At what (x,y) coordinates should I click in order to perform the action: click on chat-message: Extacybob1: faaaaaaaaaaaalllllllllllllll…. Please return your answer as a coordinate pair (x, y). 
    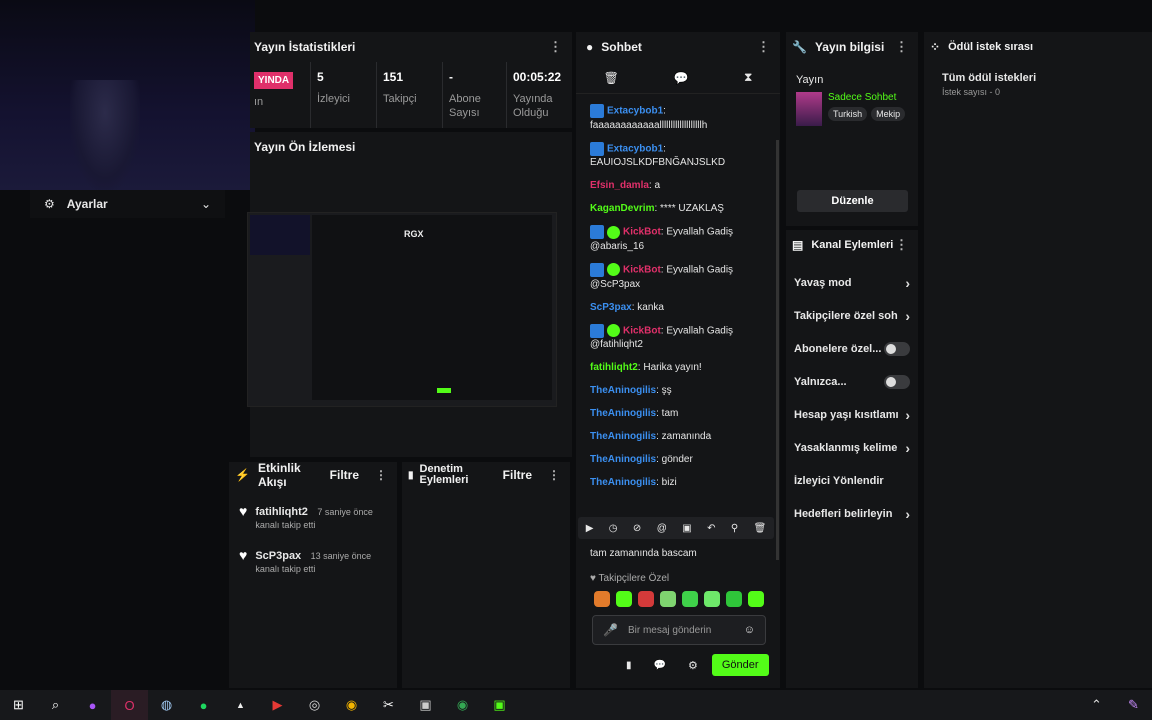
    Looking at the image, I should click on (680, 118).